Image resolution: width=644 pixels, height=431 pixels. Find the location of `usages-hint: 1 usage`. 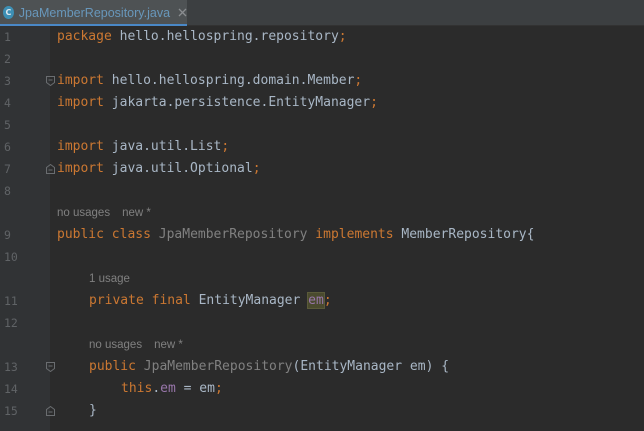

usages-hint: 1 usage is located at coordinates (109, 279).